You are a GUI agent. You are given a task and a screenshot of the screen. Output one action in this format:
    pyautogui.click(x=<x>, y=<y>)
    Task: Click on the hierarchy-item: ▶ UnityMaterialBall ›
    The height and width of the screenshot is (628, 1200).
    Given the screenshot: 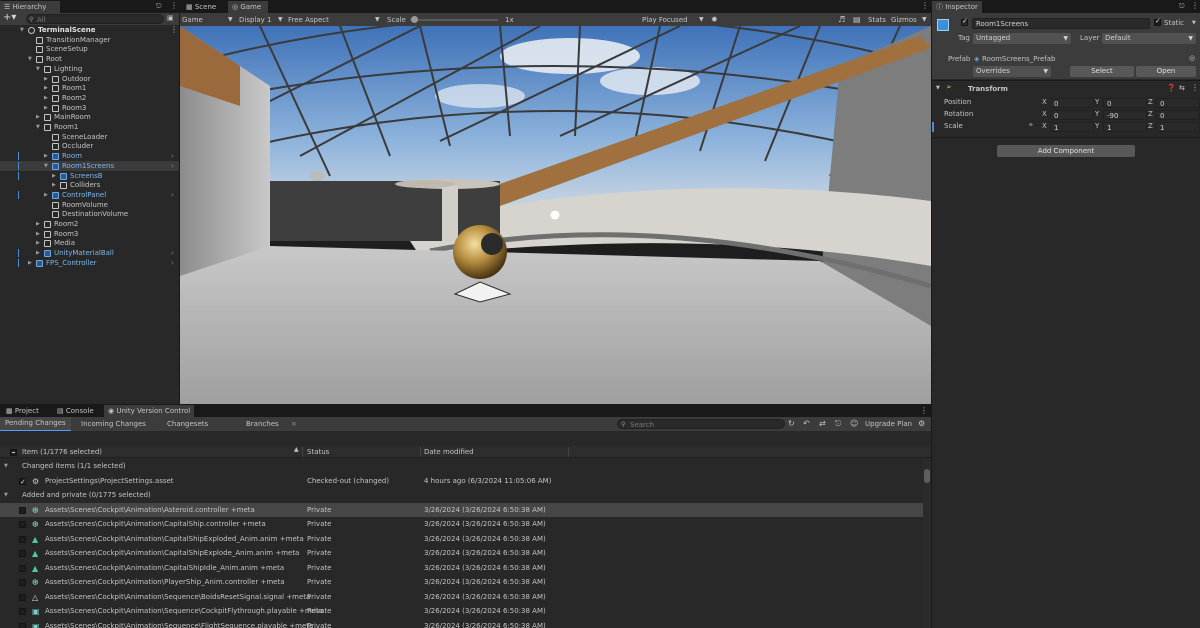 What is the action you would take?
    pyautogui.click(x=89, y=253)
    